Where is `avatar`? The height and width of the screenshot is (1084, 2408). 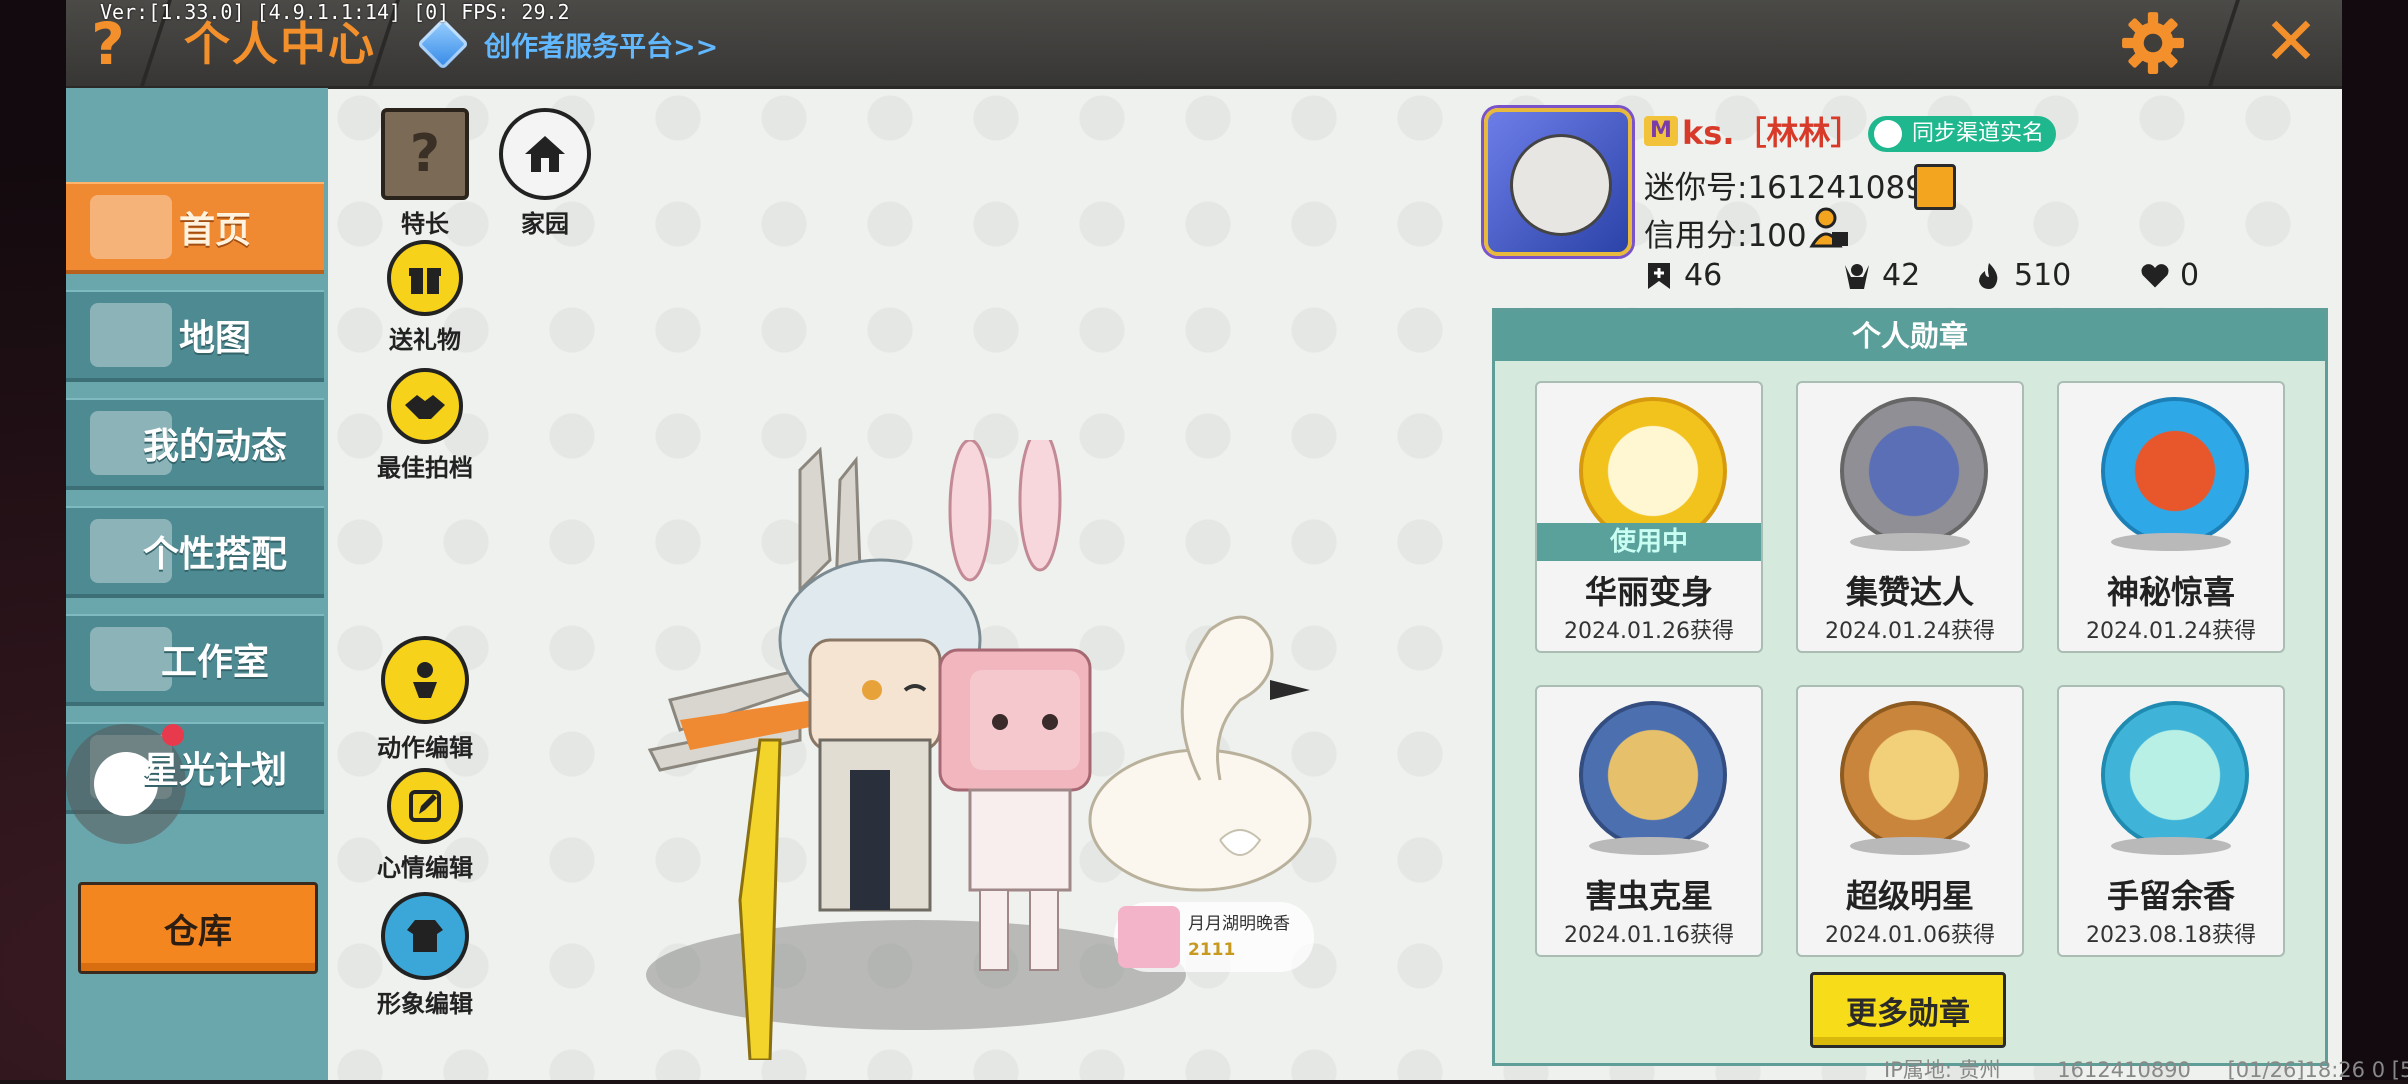
avatar is located at coordinates (1558, 182).